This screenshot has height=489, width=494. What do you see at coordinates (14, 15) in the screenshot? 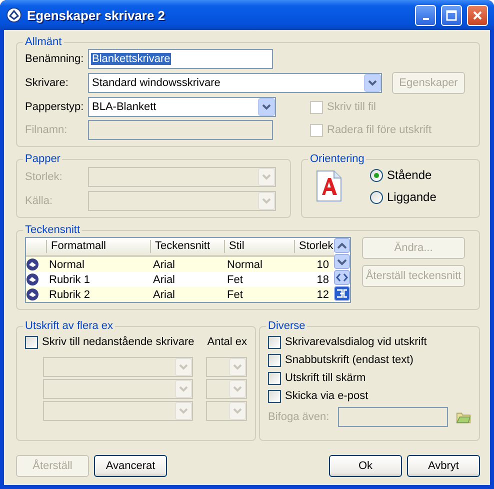
I see `app-icon` at bounding box center [14, 15].